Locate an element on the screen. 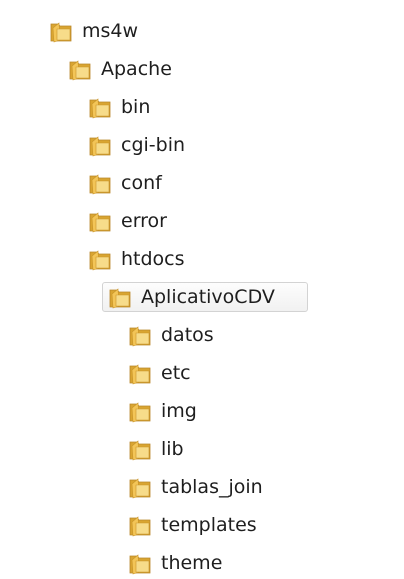  tree-item-ms4w: ms4w is located at coordinates (93, 31).